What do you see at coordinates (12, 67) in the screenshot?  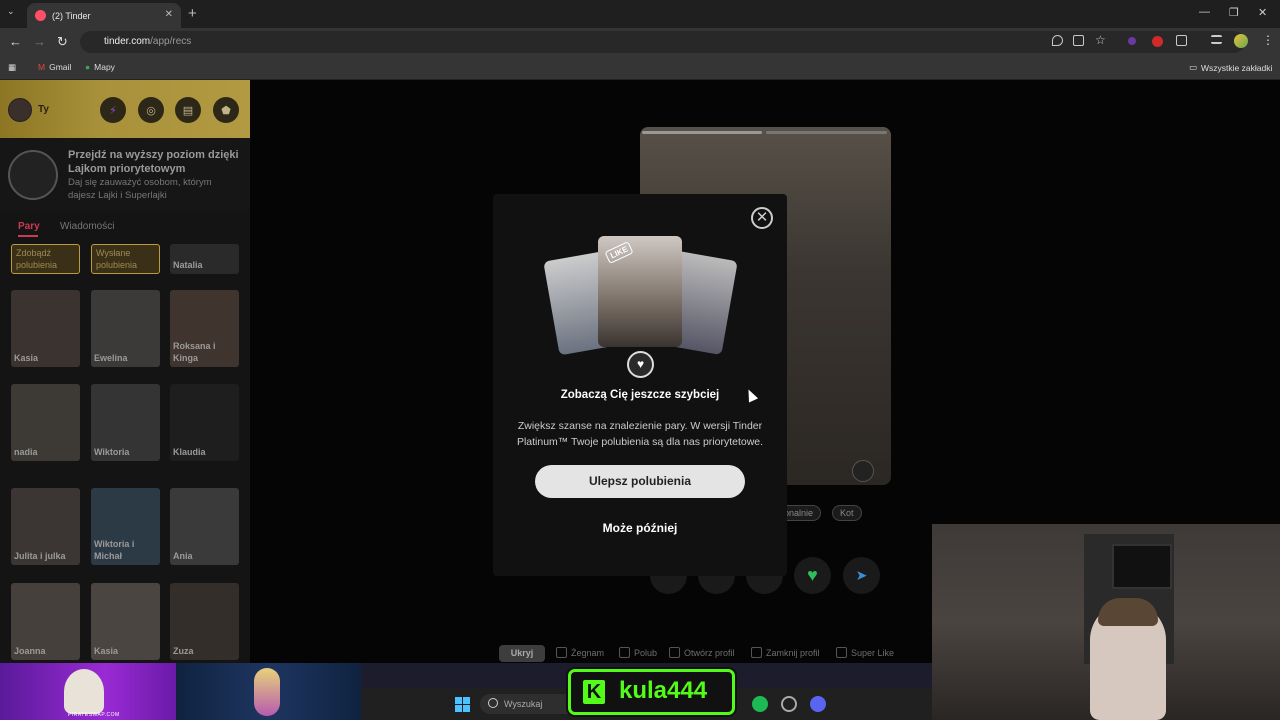 I see `apps-grid-icon: ▦` at bounding box center [12, 67].